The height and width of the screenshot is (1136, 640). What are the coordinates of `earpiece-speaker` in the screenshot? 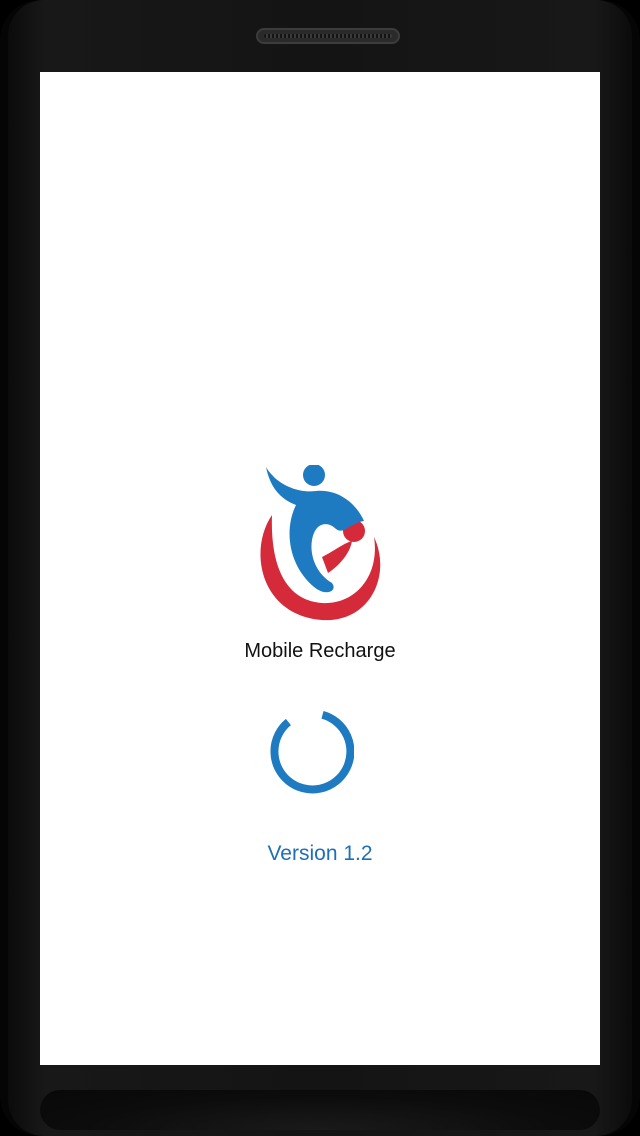 It's located at (328, 36).